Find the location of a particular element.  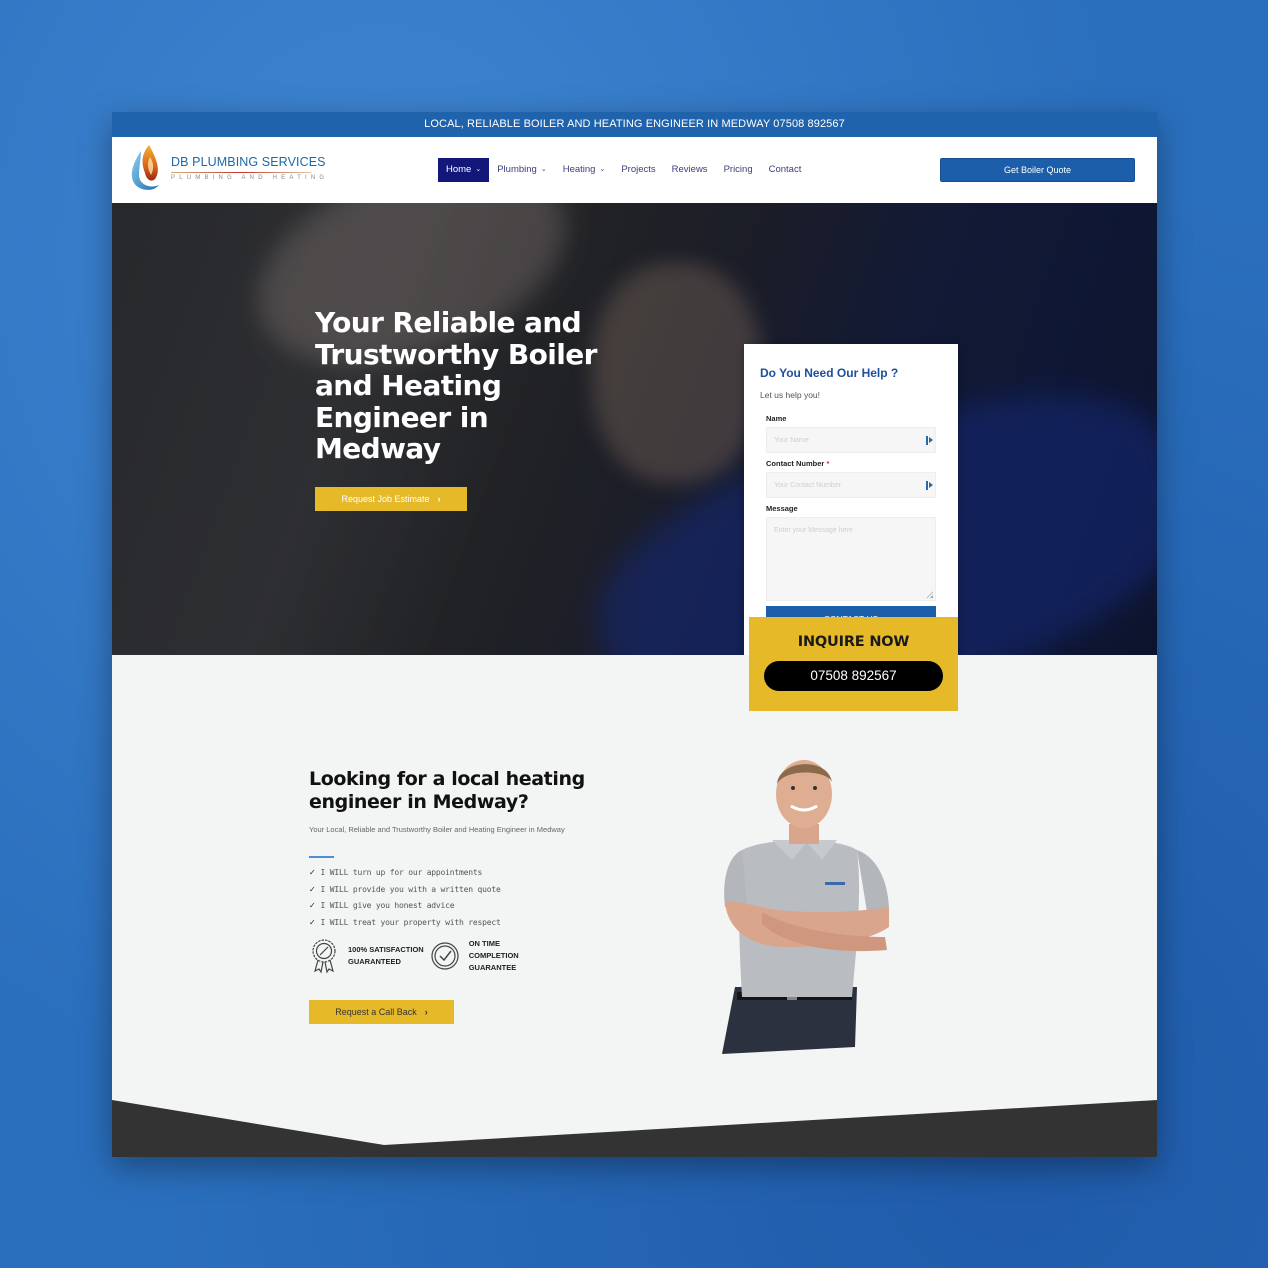

contact-number-input: Your Contact Number is located at coordinates (851, 485).